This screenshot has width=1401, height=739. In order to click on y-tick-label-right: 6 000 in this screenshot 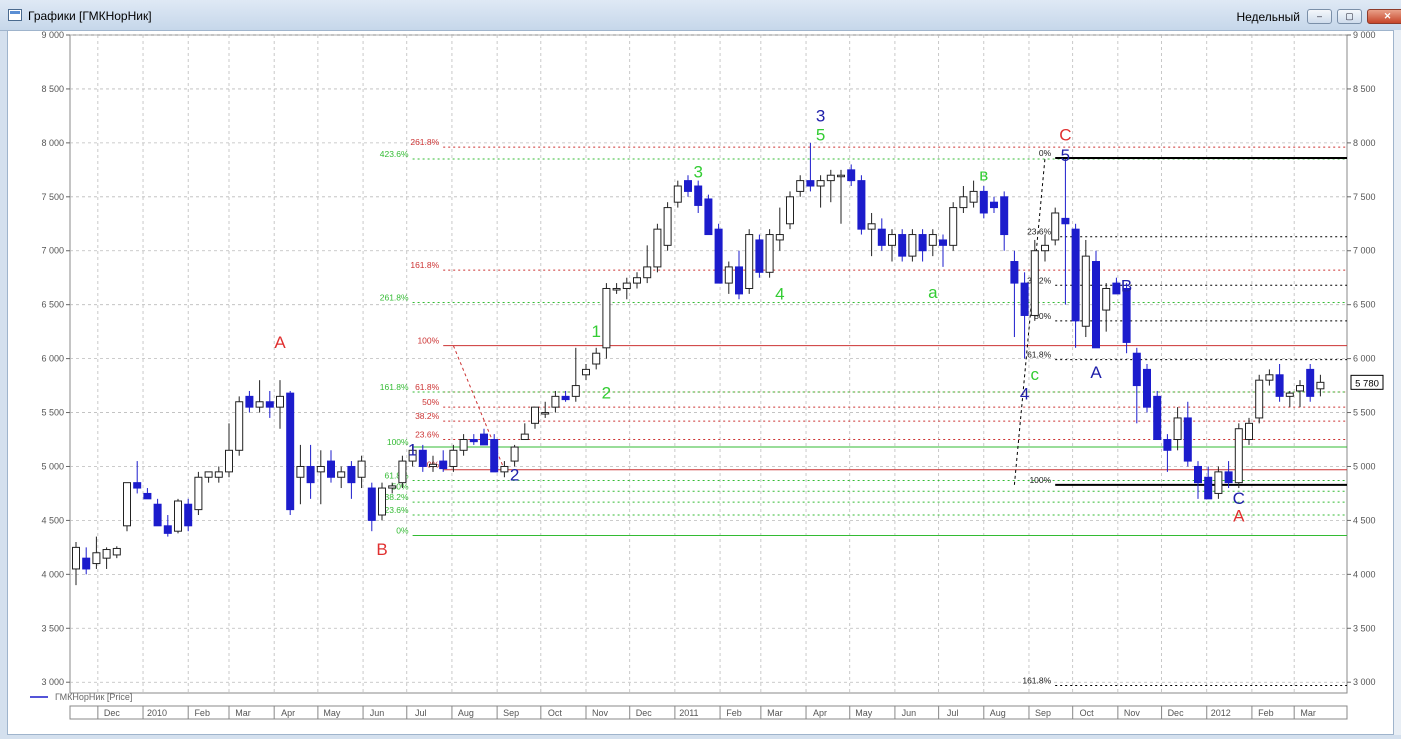, I will do `click(1364, 359)`.